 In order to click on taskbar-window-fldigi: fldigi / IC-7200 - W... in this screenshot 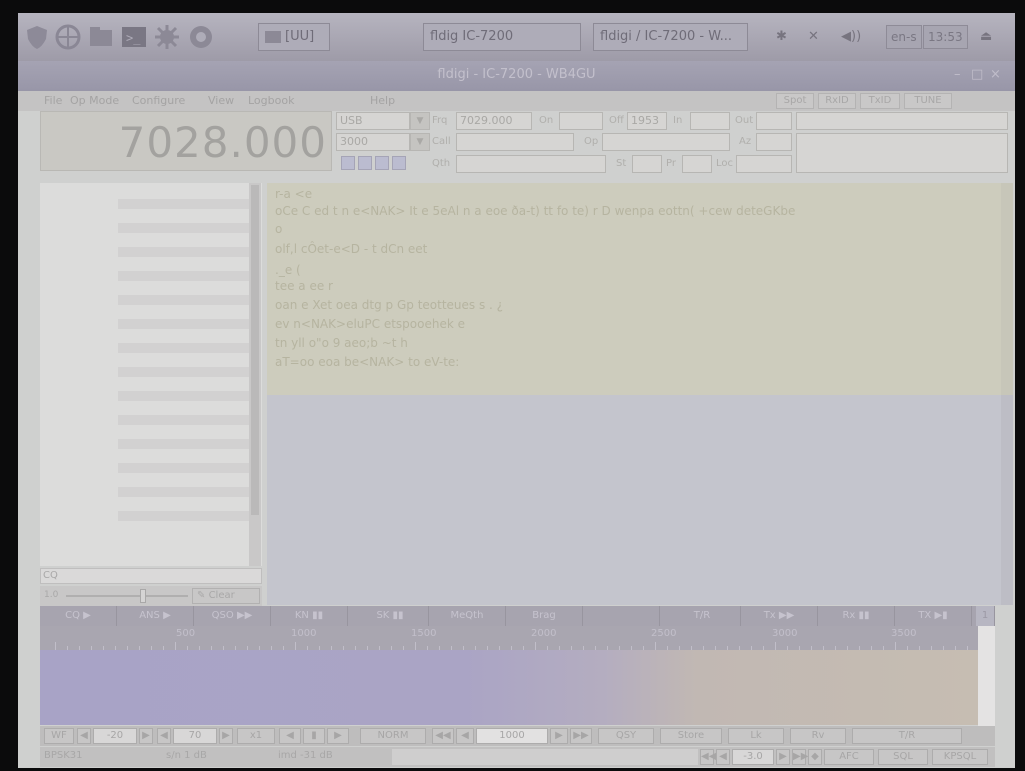, I will do `click(670, 37)`.